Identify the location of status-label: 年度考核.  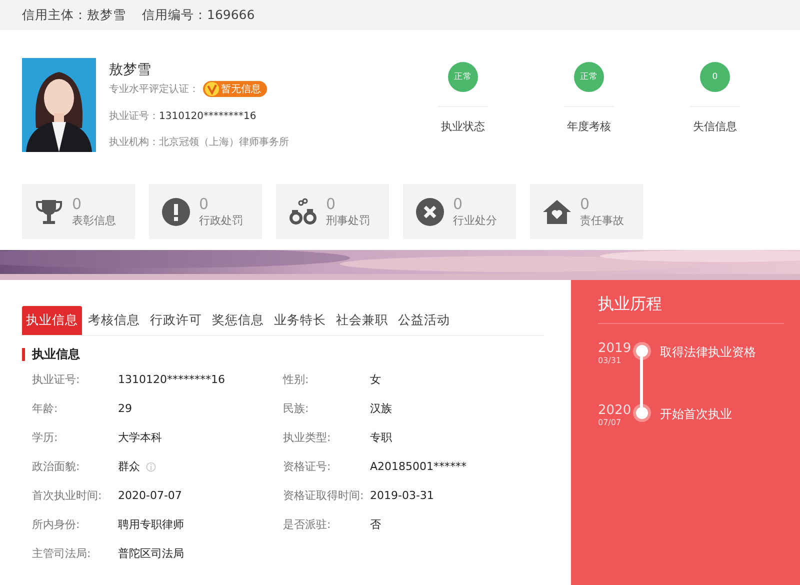
(589, 126).